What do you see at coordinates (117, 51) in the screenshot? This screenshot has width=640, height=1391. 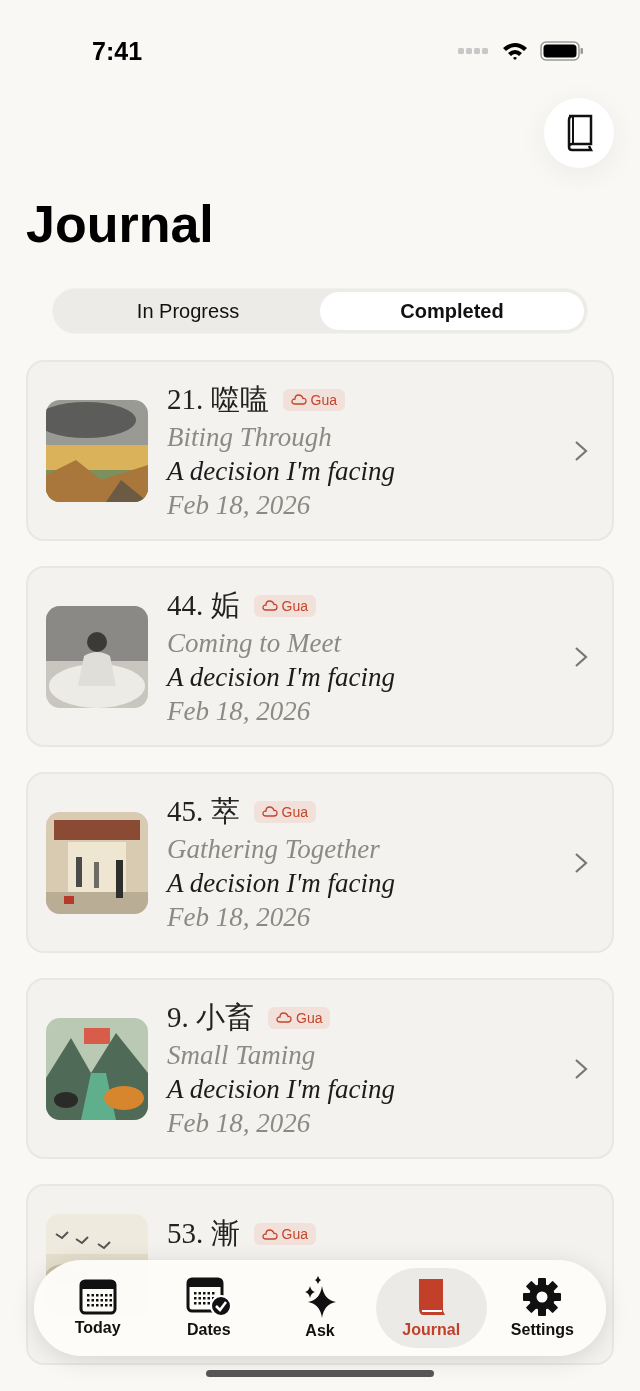 I see `status-time: 7:41` at bounding box center [117, 51].